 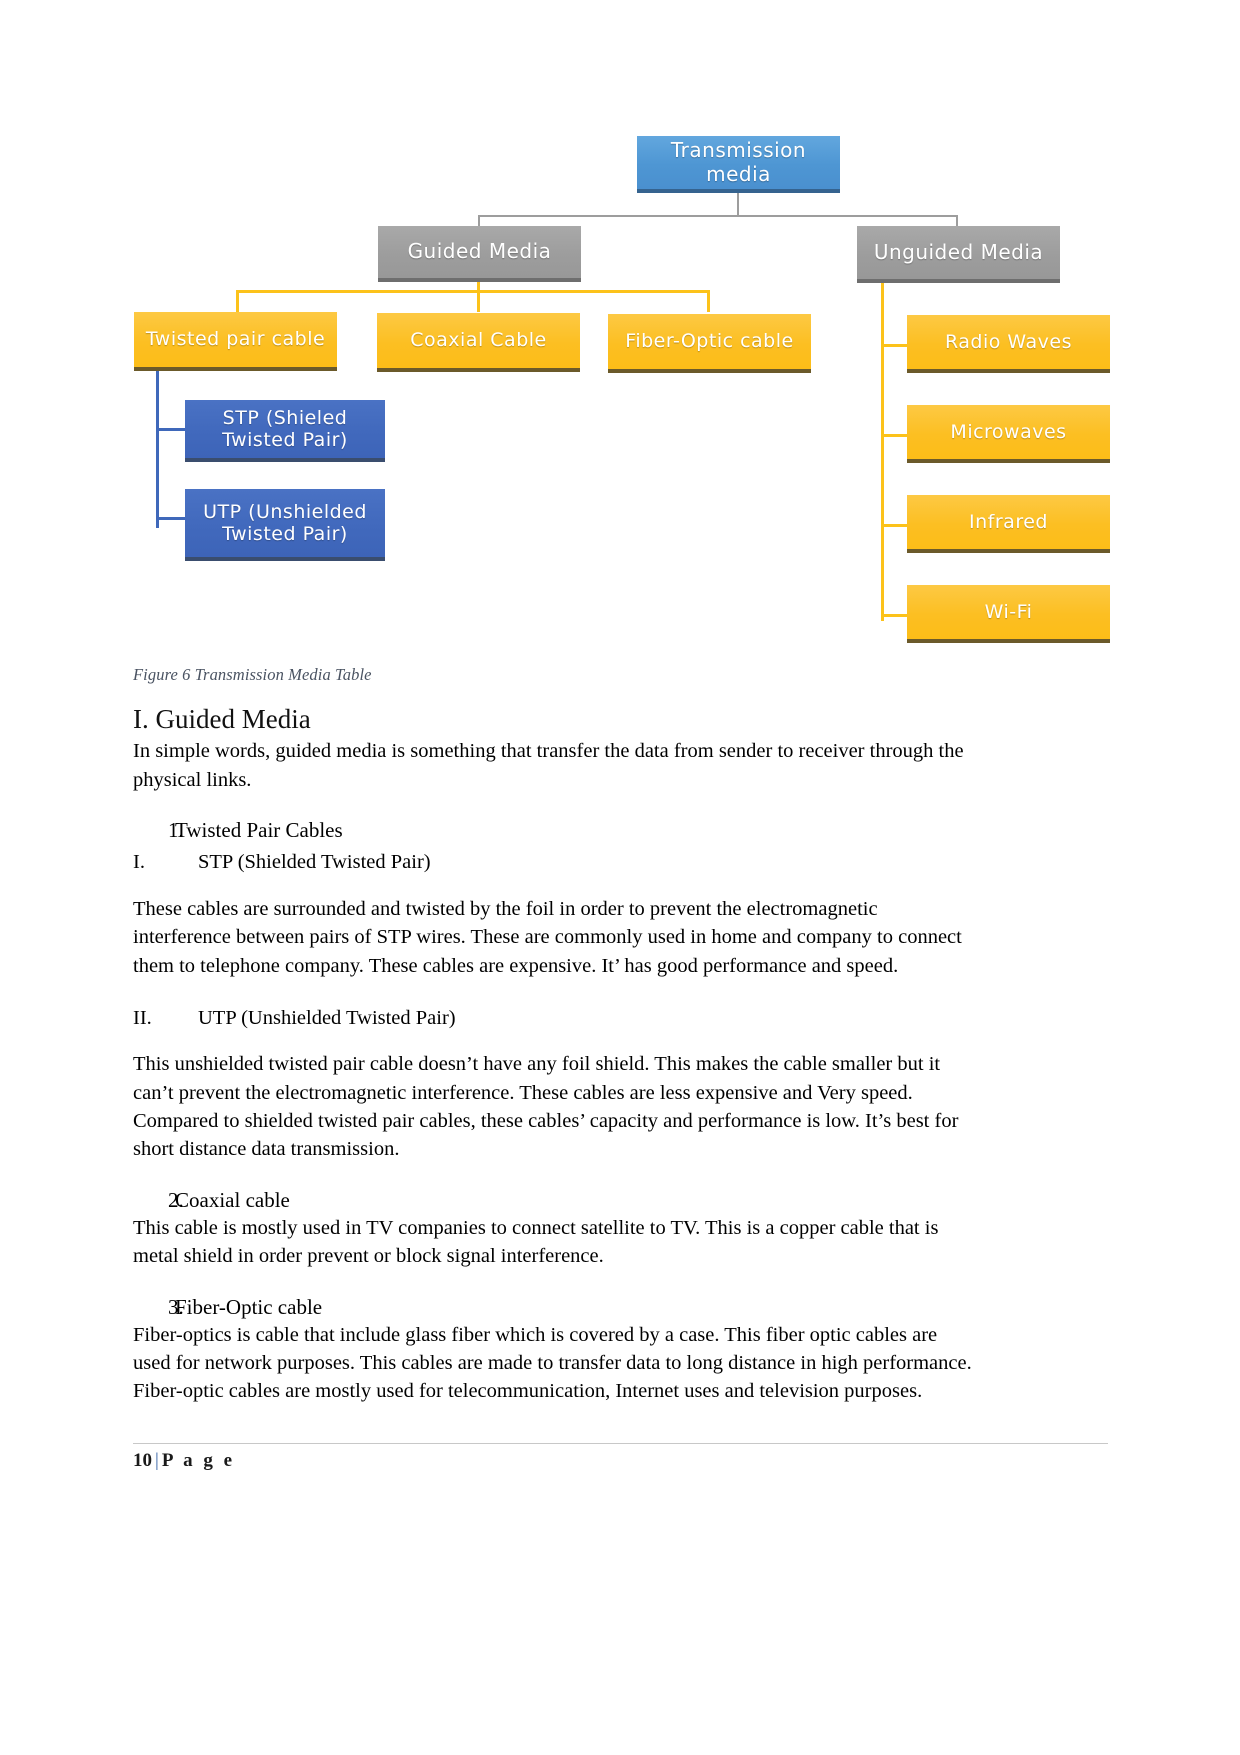 I want to click on diagram-node-unguided-media: Unguided Media, so click(x=958, y=254).